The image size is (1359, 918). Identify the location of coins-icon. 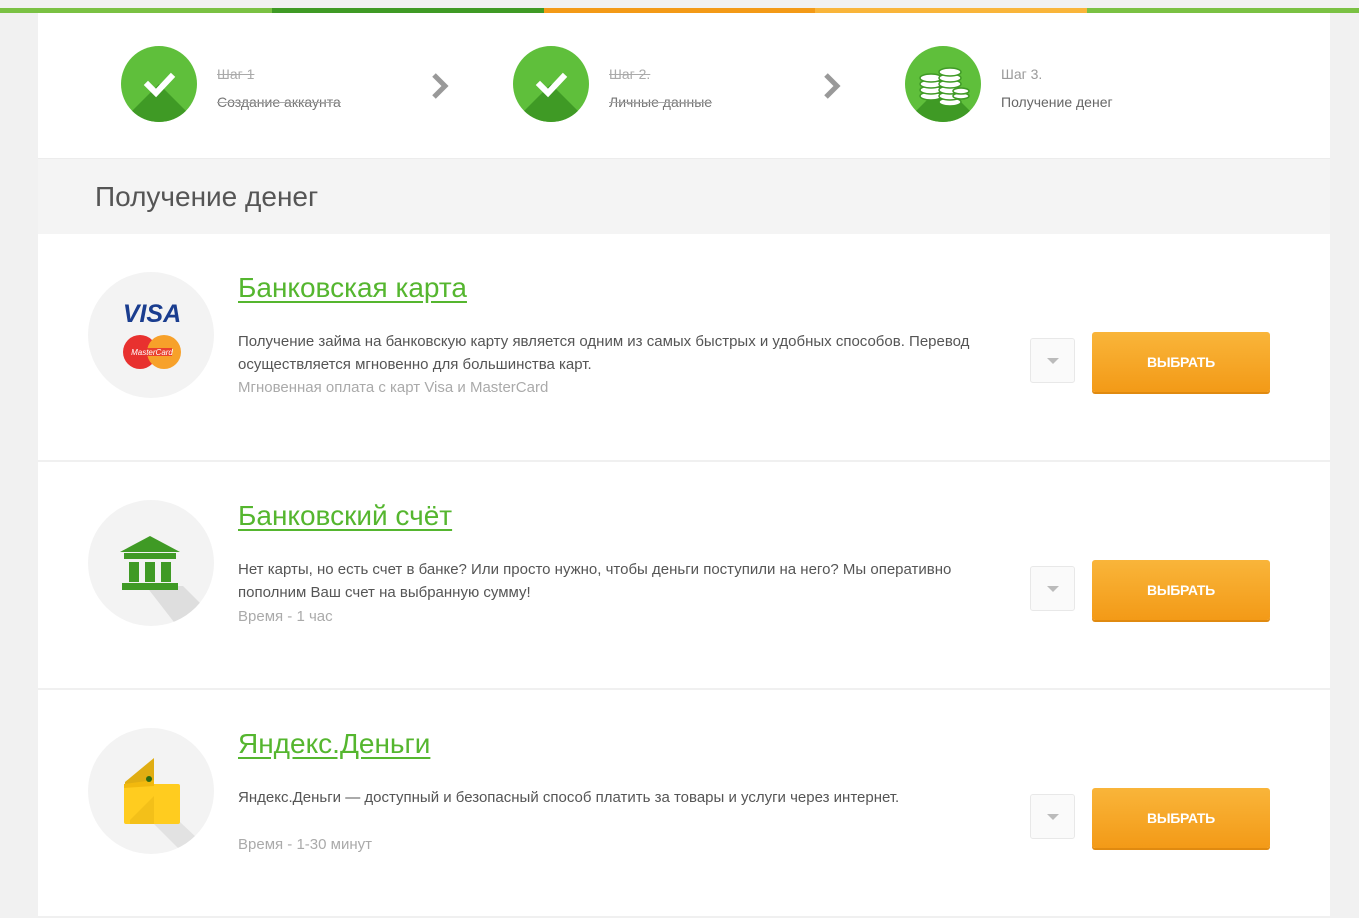
(943, 84).